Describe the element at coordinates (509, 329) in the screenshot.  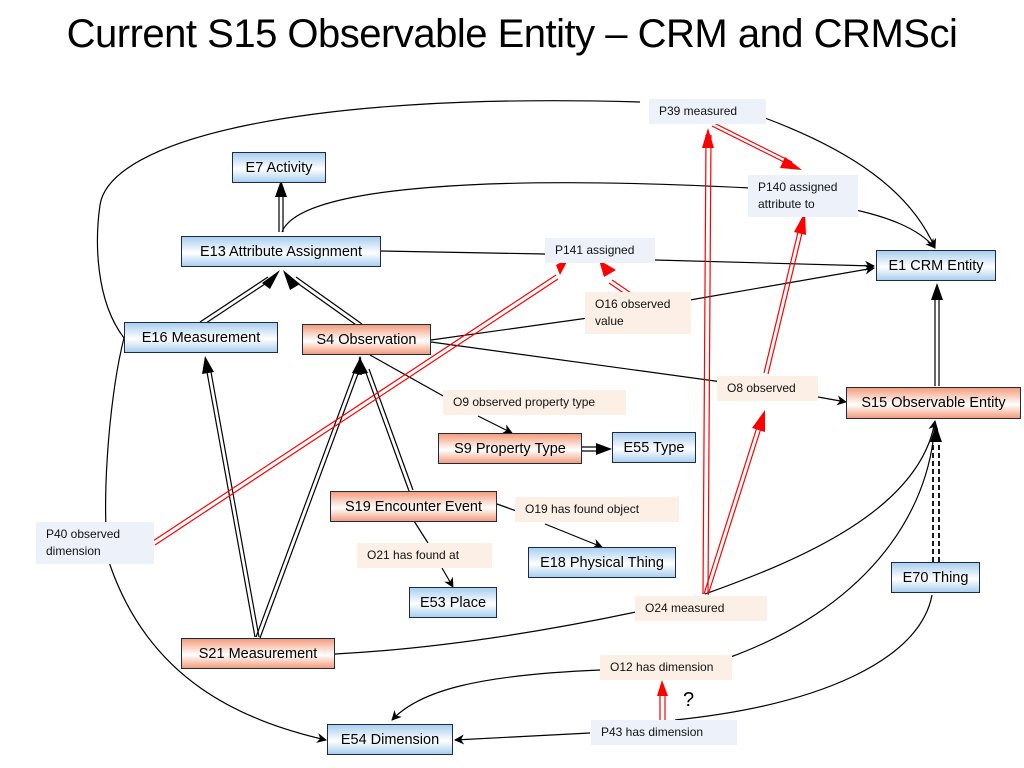
I see `edge-s4-o16` at that location.